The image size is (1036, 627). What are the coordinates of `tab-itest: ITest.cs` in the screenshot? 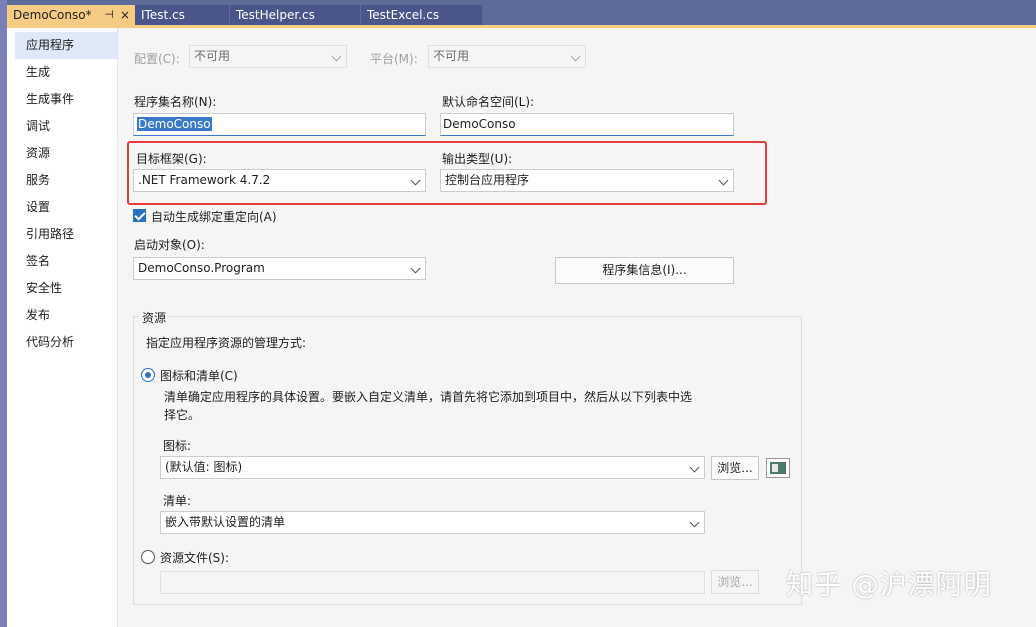 It's located at (182, 15).